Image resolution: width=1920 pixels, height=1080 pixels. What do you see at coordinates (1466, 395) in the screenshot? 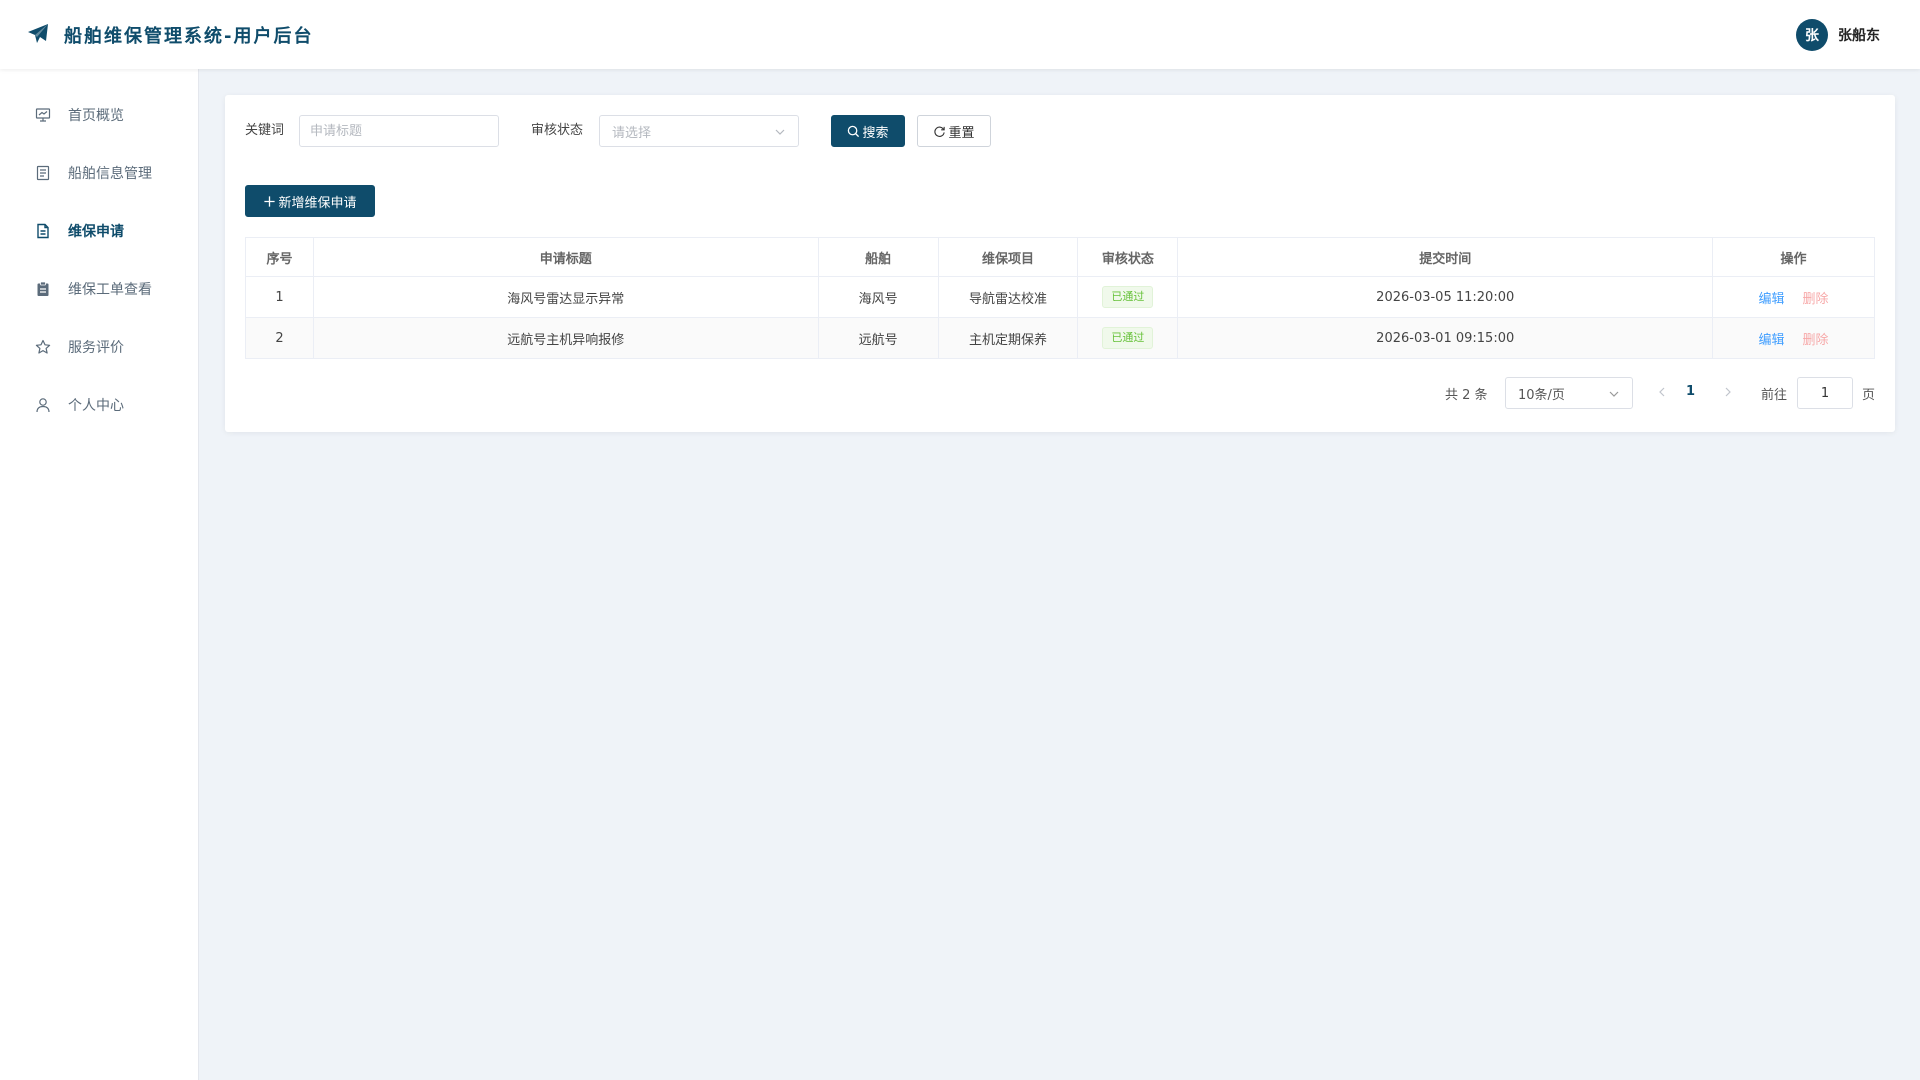
I see `pagination-total: 共 2 条` at bounding box center [1466, 395].